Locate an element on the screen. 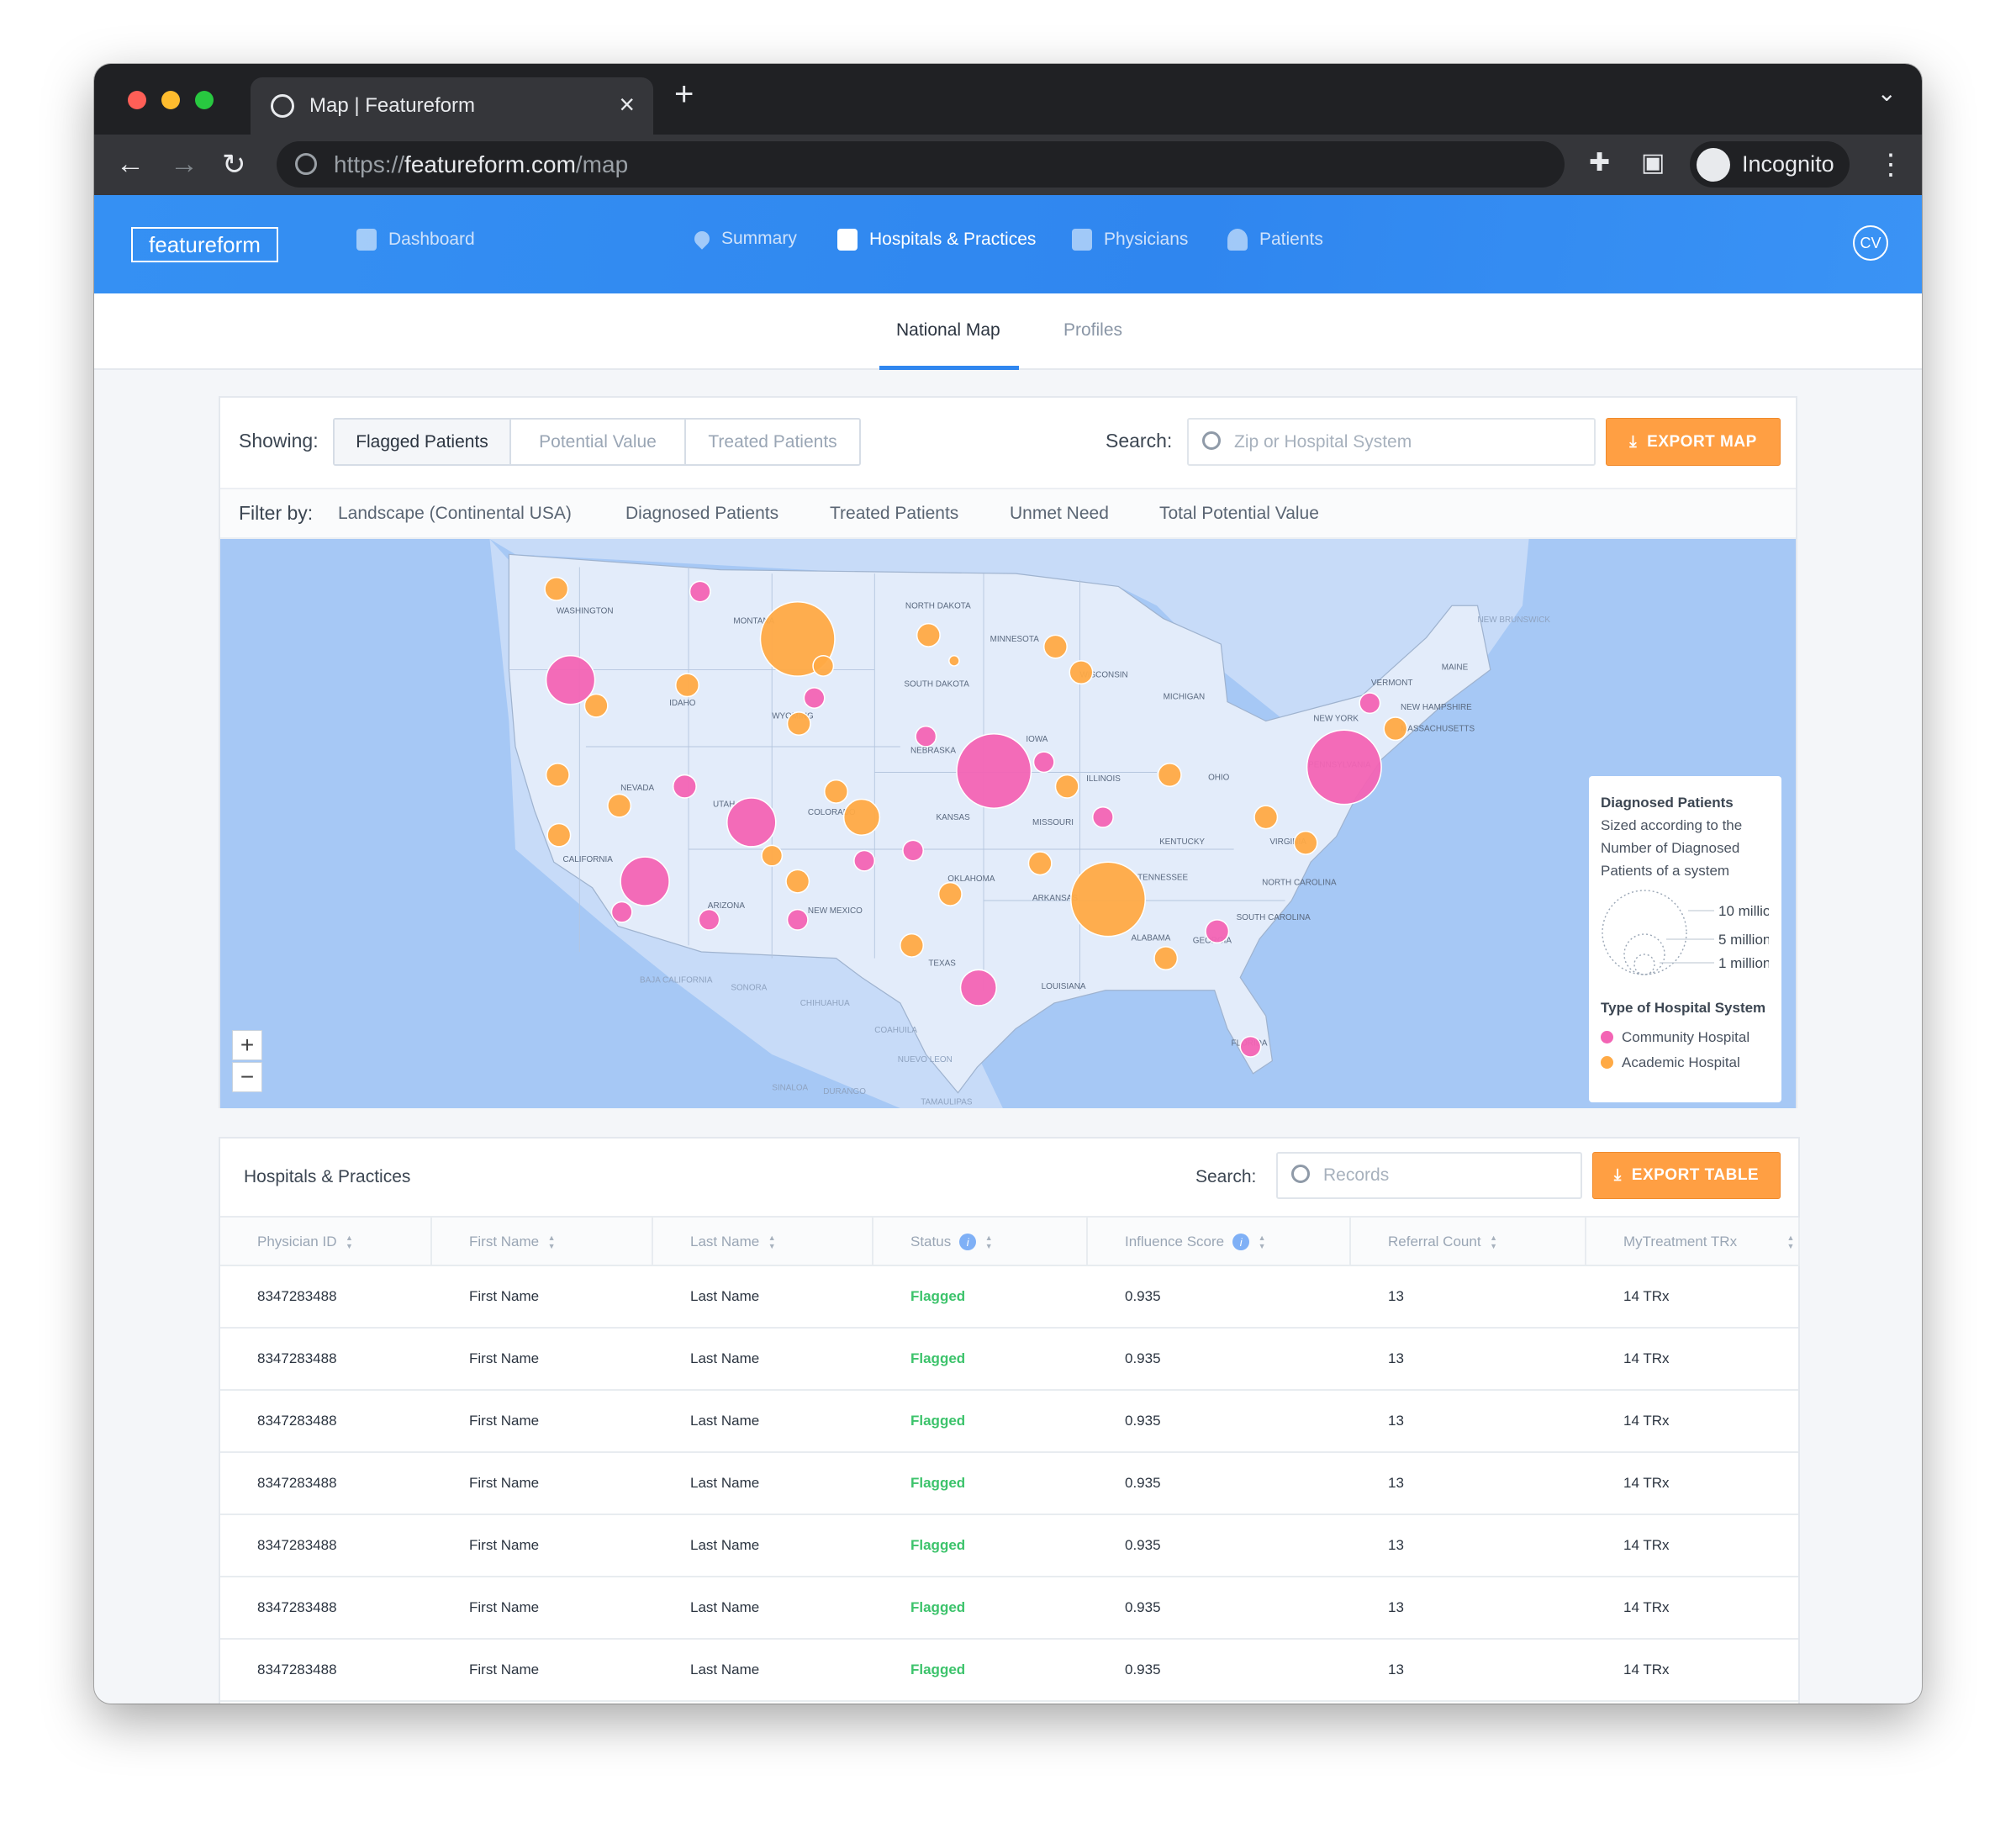  filter-diagnosed-patients: Diagnosed Patients is located at coordinates (701, 514).